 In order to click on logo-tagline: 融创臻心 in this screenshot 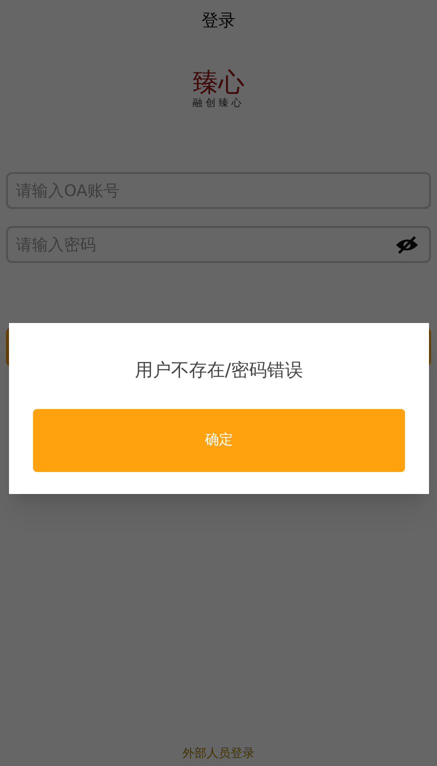, I will do `click(218, 104)`.